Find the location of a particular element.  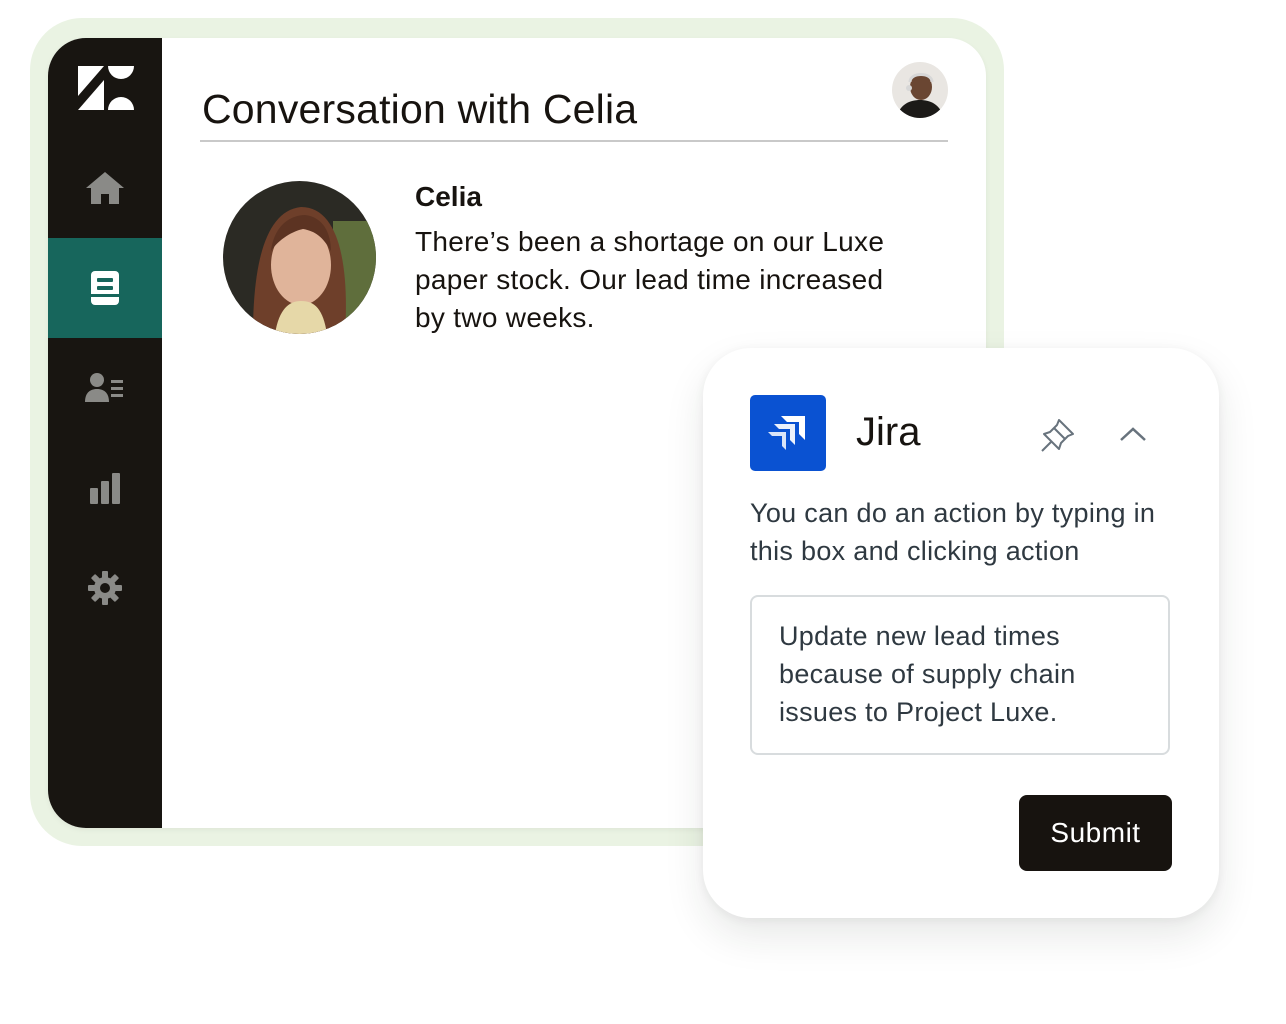

customer-avatar is located at coordinates (299, 257).